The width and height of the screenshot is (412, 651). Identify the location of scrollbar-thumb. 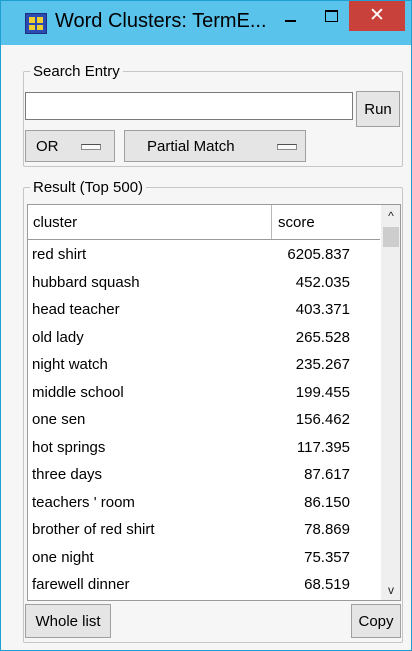
(391, 237).